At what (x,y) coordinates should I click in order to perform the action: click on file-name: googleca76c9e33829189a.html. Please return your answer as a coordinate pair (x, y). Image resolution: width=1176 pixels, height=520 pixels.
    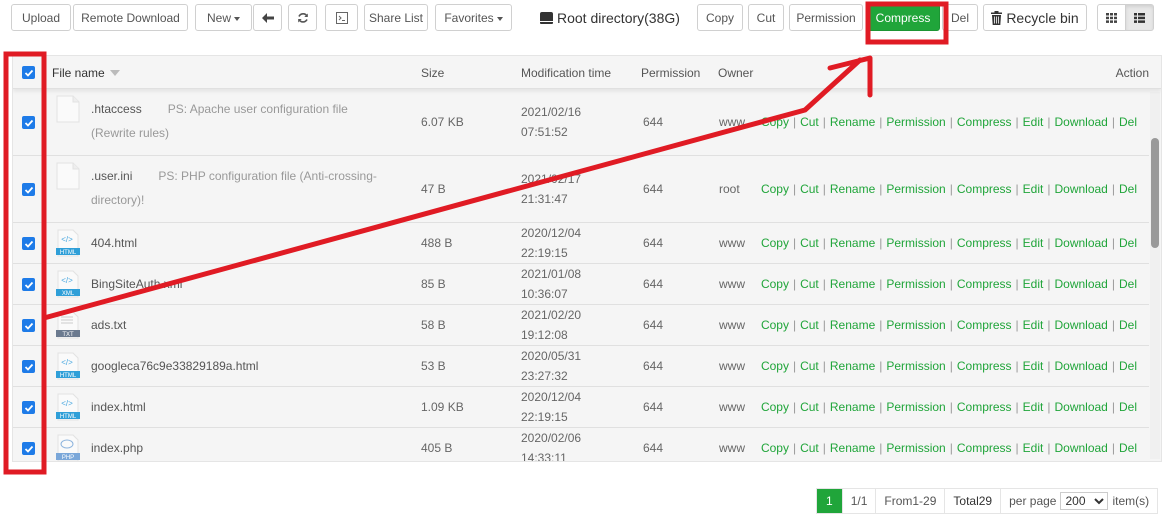
    Looking at the image, I should click on (174, 366).